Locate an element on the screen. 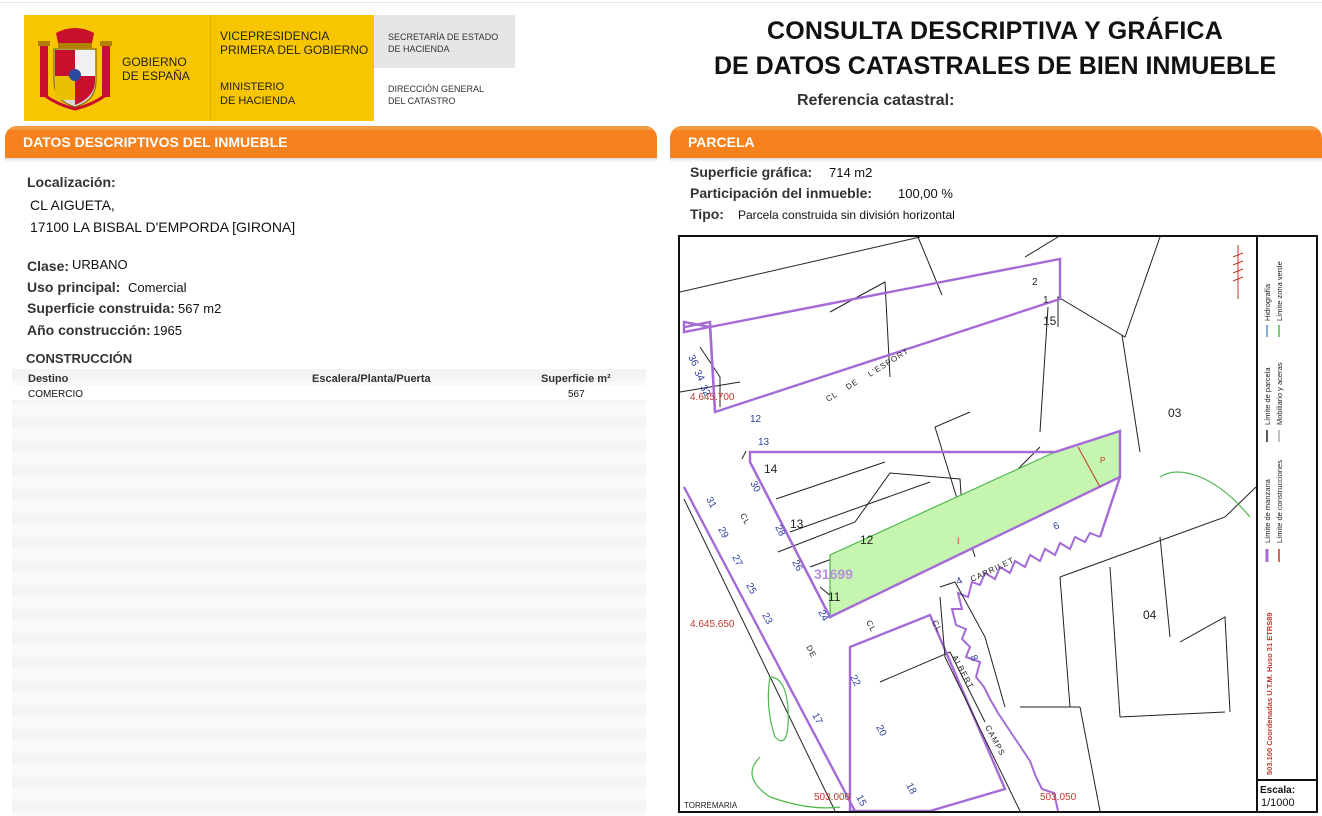  page-title-line1: CONSULTA DESCRIPTIVA Y GRÁFICA is located at coordinates (995, 31).